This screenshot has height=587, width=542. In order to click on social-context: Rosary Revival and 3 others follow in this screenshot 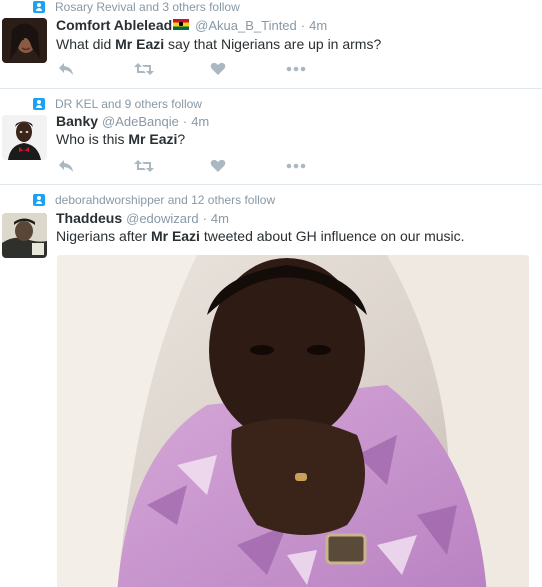, I will do `click(136, 7)`.